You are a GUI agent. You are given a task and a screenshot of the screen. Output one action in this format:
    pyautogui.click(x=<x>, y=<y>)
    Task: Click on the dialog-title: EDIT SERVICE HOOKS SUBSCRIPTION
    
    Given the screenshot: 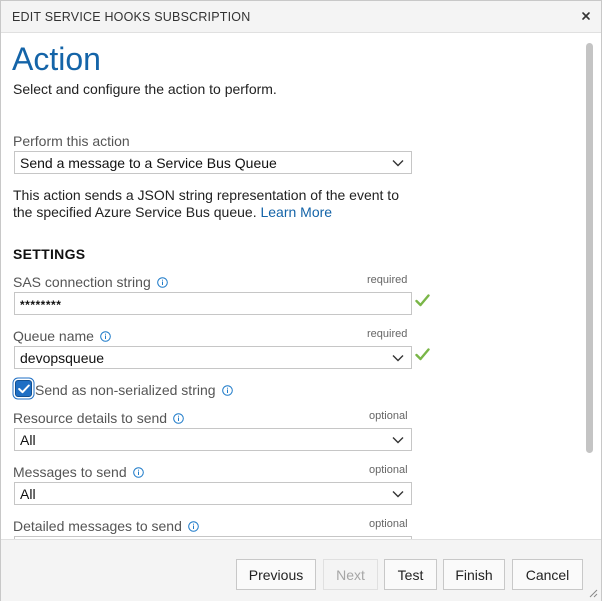 What is the action you would take?
    pyautogui.click(x=131, y=17)
    